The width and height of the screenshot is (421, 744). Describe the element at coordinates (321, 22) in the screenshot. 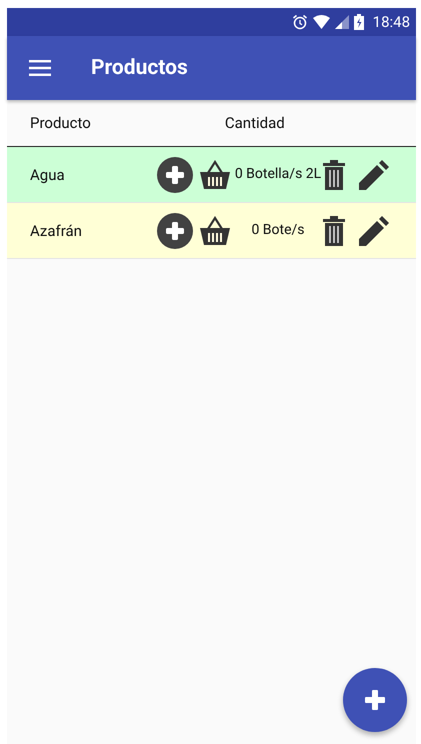

I see `wifi-icon` at that location.